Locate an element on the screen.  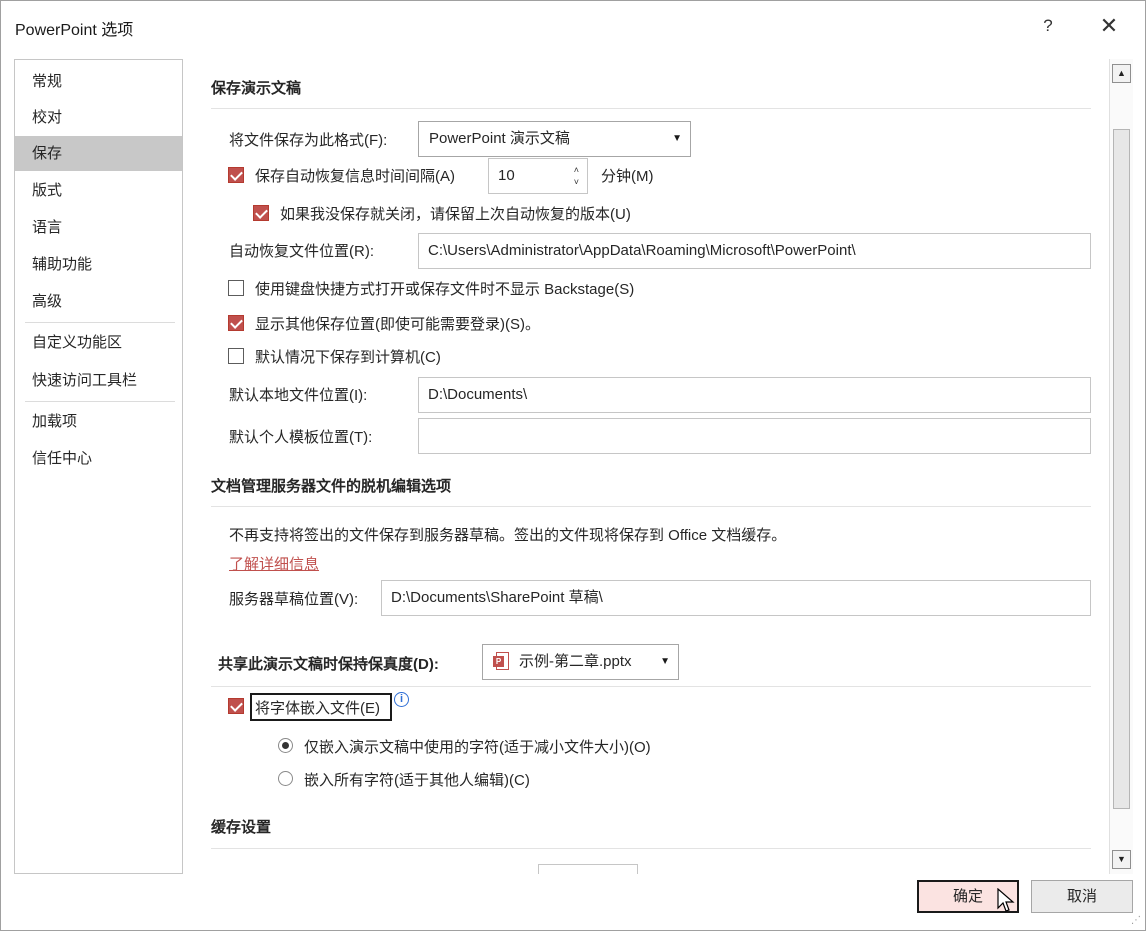
mouse-cursor-icon is located at coordinates (1006, 900).